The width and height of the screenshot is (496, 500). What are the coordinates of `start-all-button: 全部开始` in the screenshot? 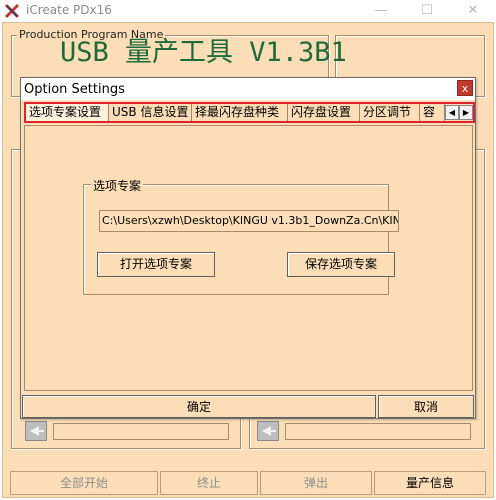 It's located at (84, 483).